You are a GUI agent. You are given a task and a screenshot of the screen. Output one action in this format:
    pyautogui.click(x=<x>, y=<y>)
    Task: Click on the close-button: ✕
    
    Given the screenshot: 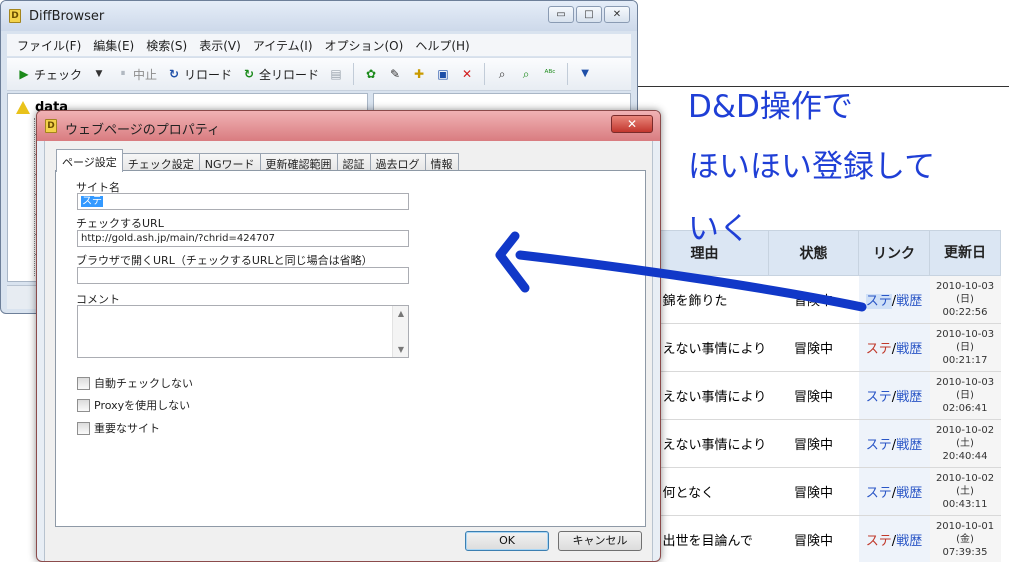 What is the action you would take?
    pyautogui.click(x=617, y=14)
    